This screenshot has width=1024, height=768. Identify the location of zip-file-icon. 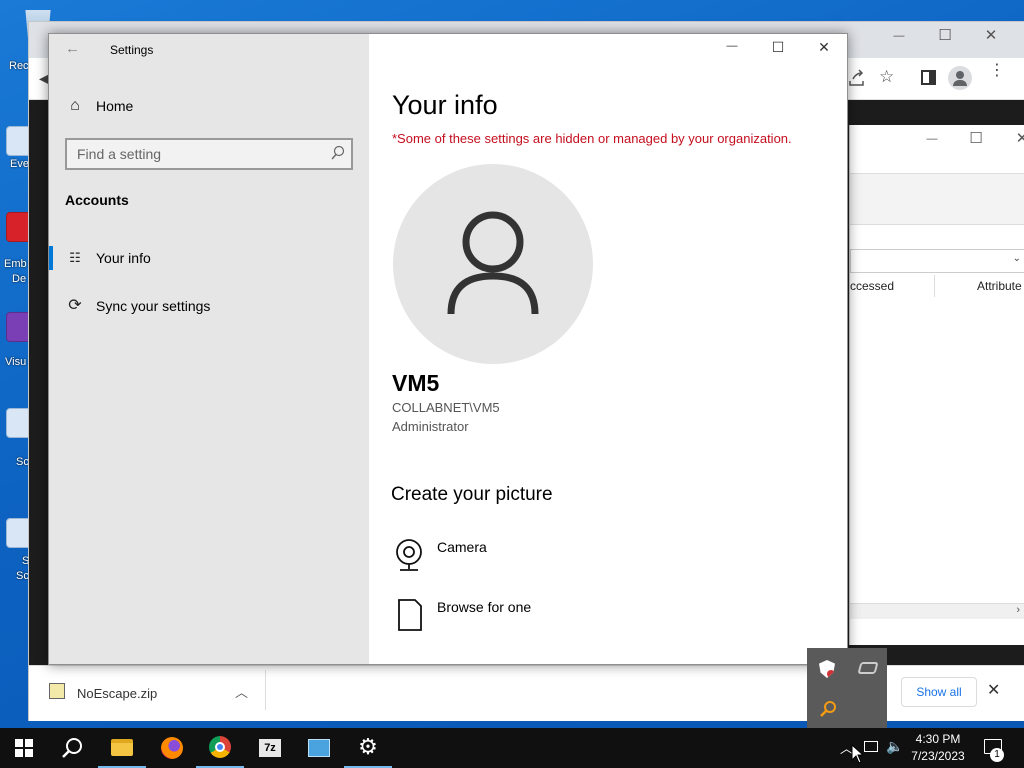
(57, 691).